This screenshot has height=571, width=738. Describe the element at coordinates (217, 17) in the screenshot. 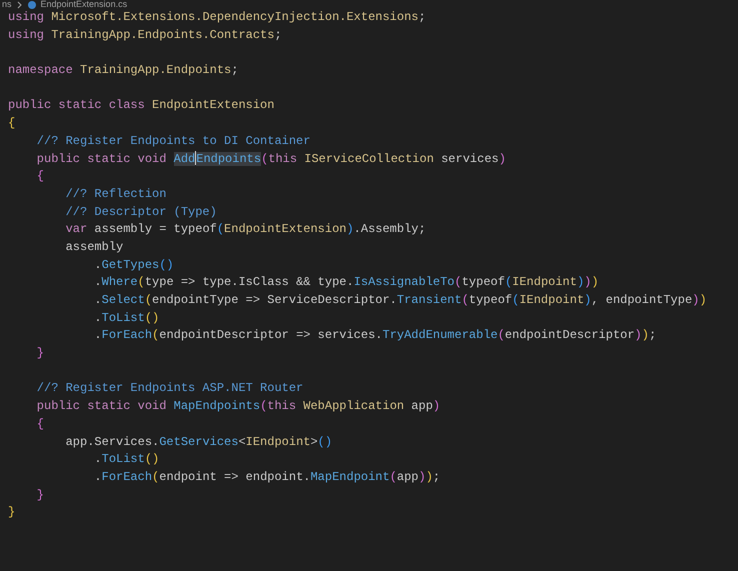

I see `code-line: using Microsoft.Extensions.DependencyInjection.Extensions;` at that location.